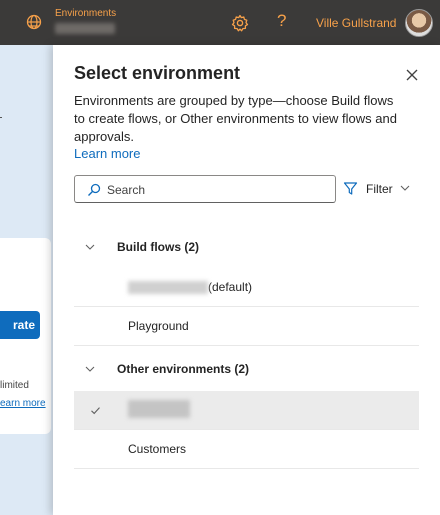 The image size is (440, 515). I want to click on group-header-build-flows: Build flows (2), so click(246, 247).